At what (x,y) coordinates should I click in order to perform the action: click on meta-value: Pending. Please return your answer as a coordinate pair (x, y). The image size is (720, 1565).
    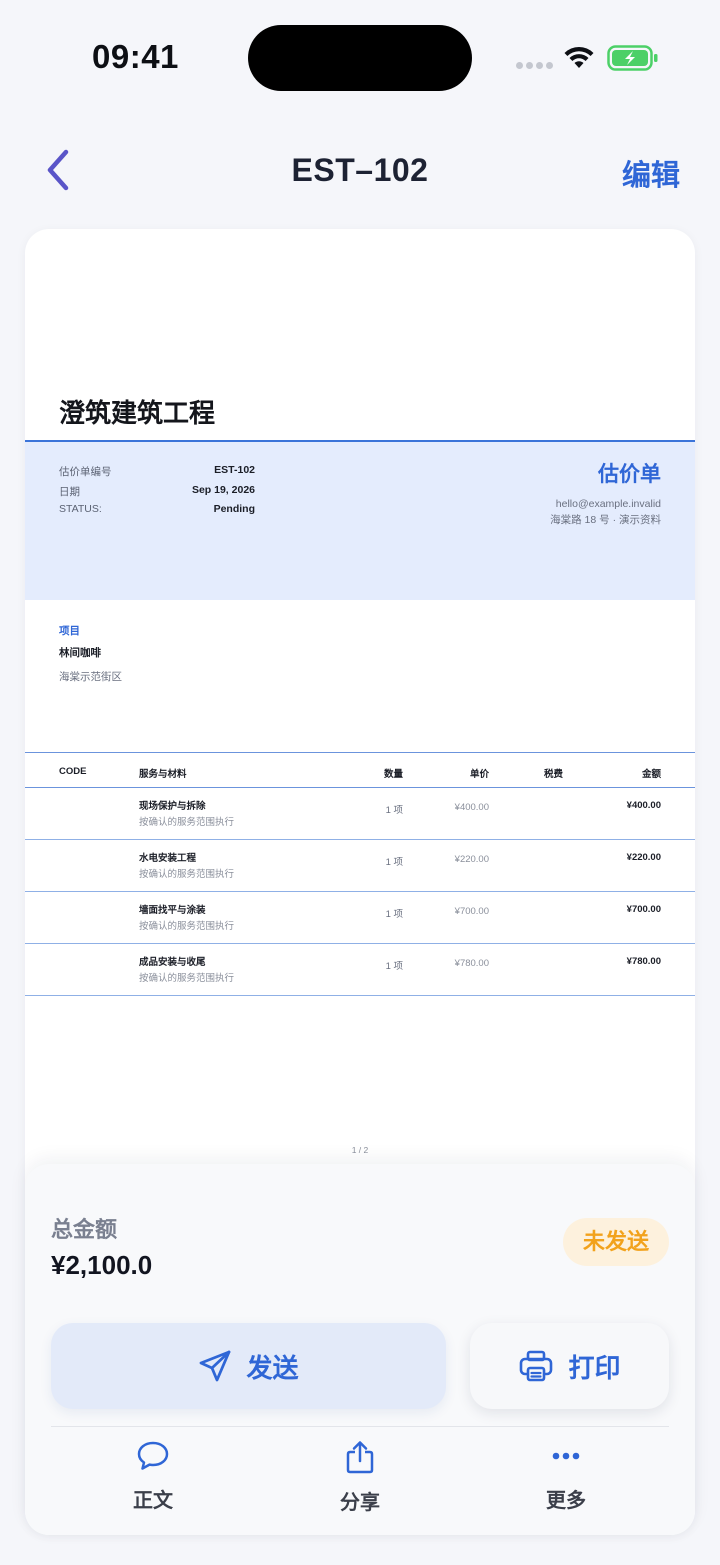
    Looking at the image, I should click on (234, 509).